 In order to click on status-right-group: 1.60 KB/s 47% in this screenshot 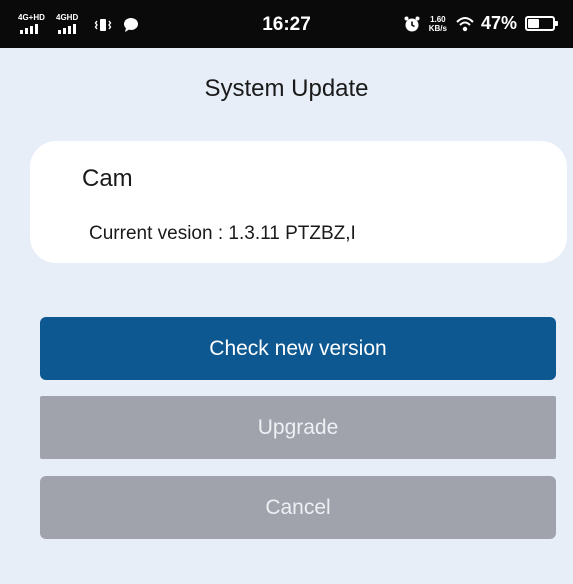, I will do `click(480, 23)`.